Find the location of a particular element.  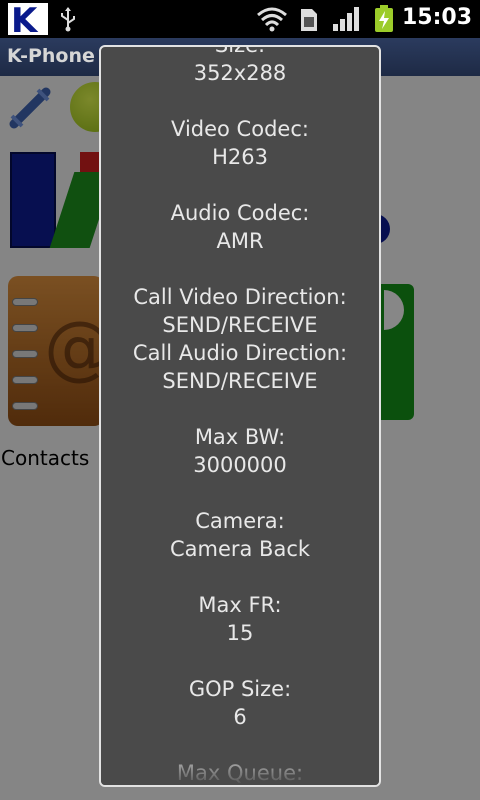

sim-icon is located at coordinates (309, 20).